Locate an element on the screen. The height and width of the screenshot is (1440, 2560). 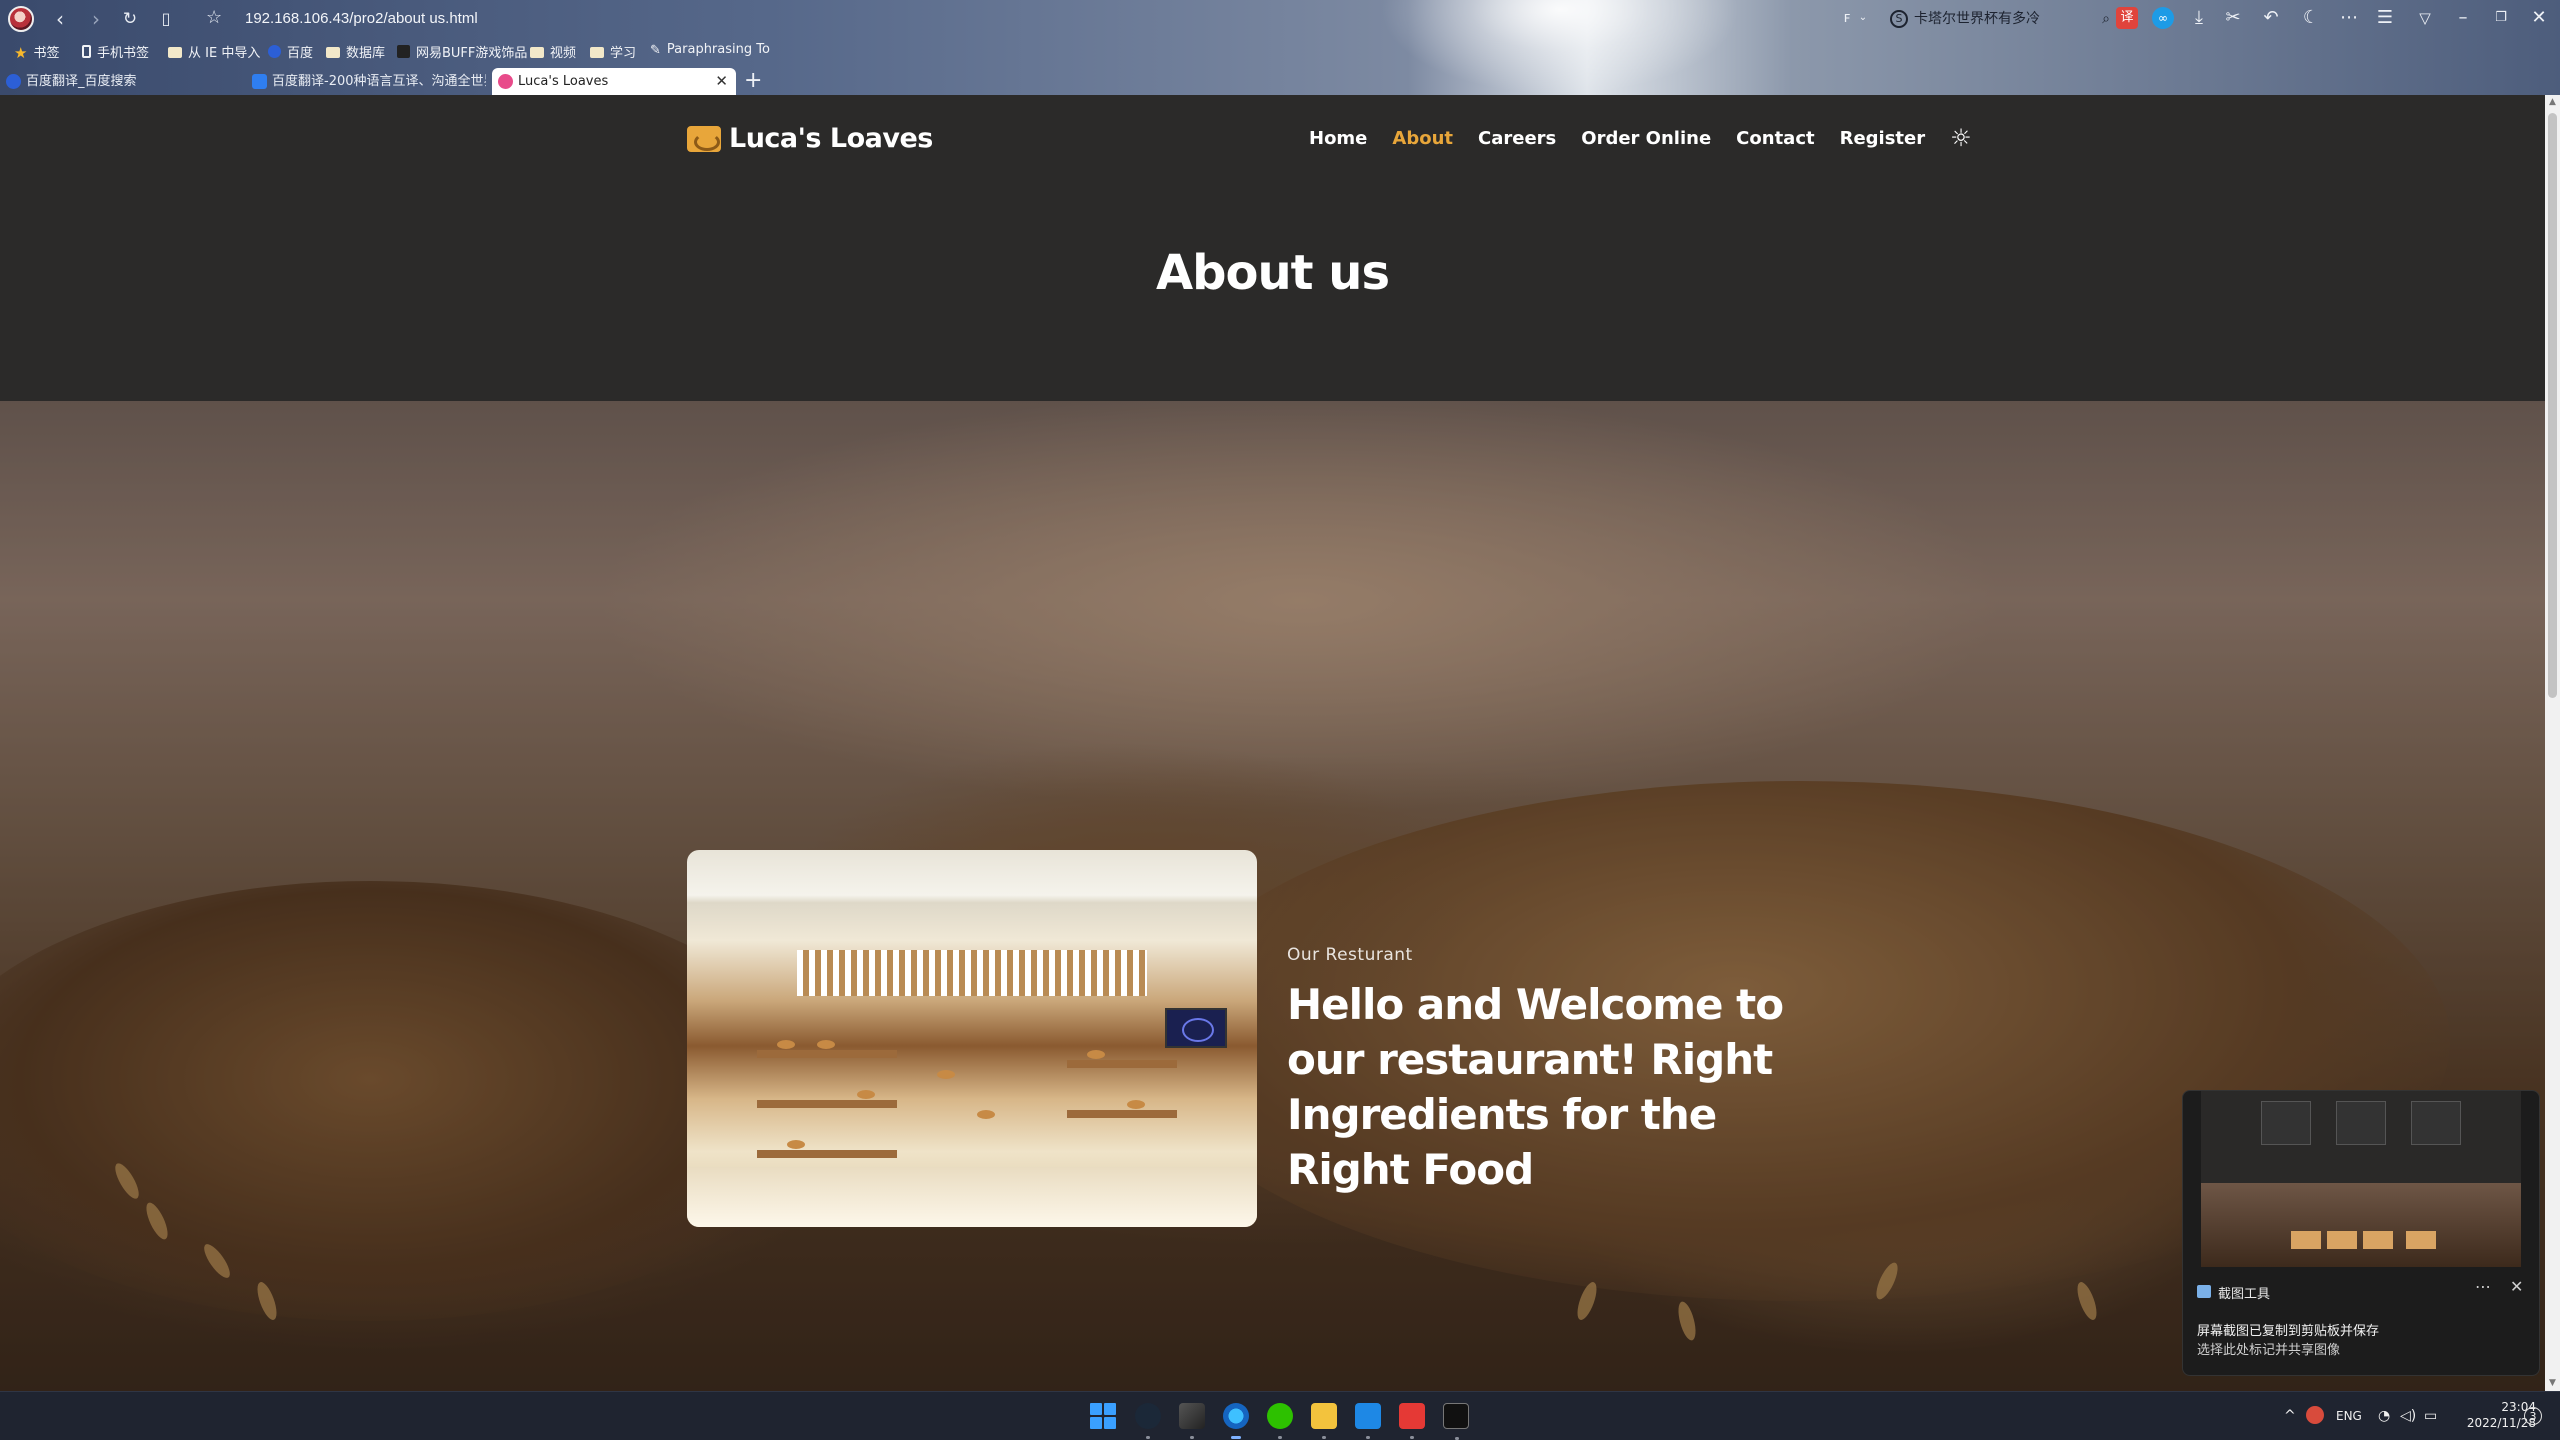
volume-icon: ◁) is located at coordinates (2408, 1416).